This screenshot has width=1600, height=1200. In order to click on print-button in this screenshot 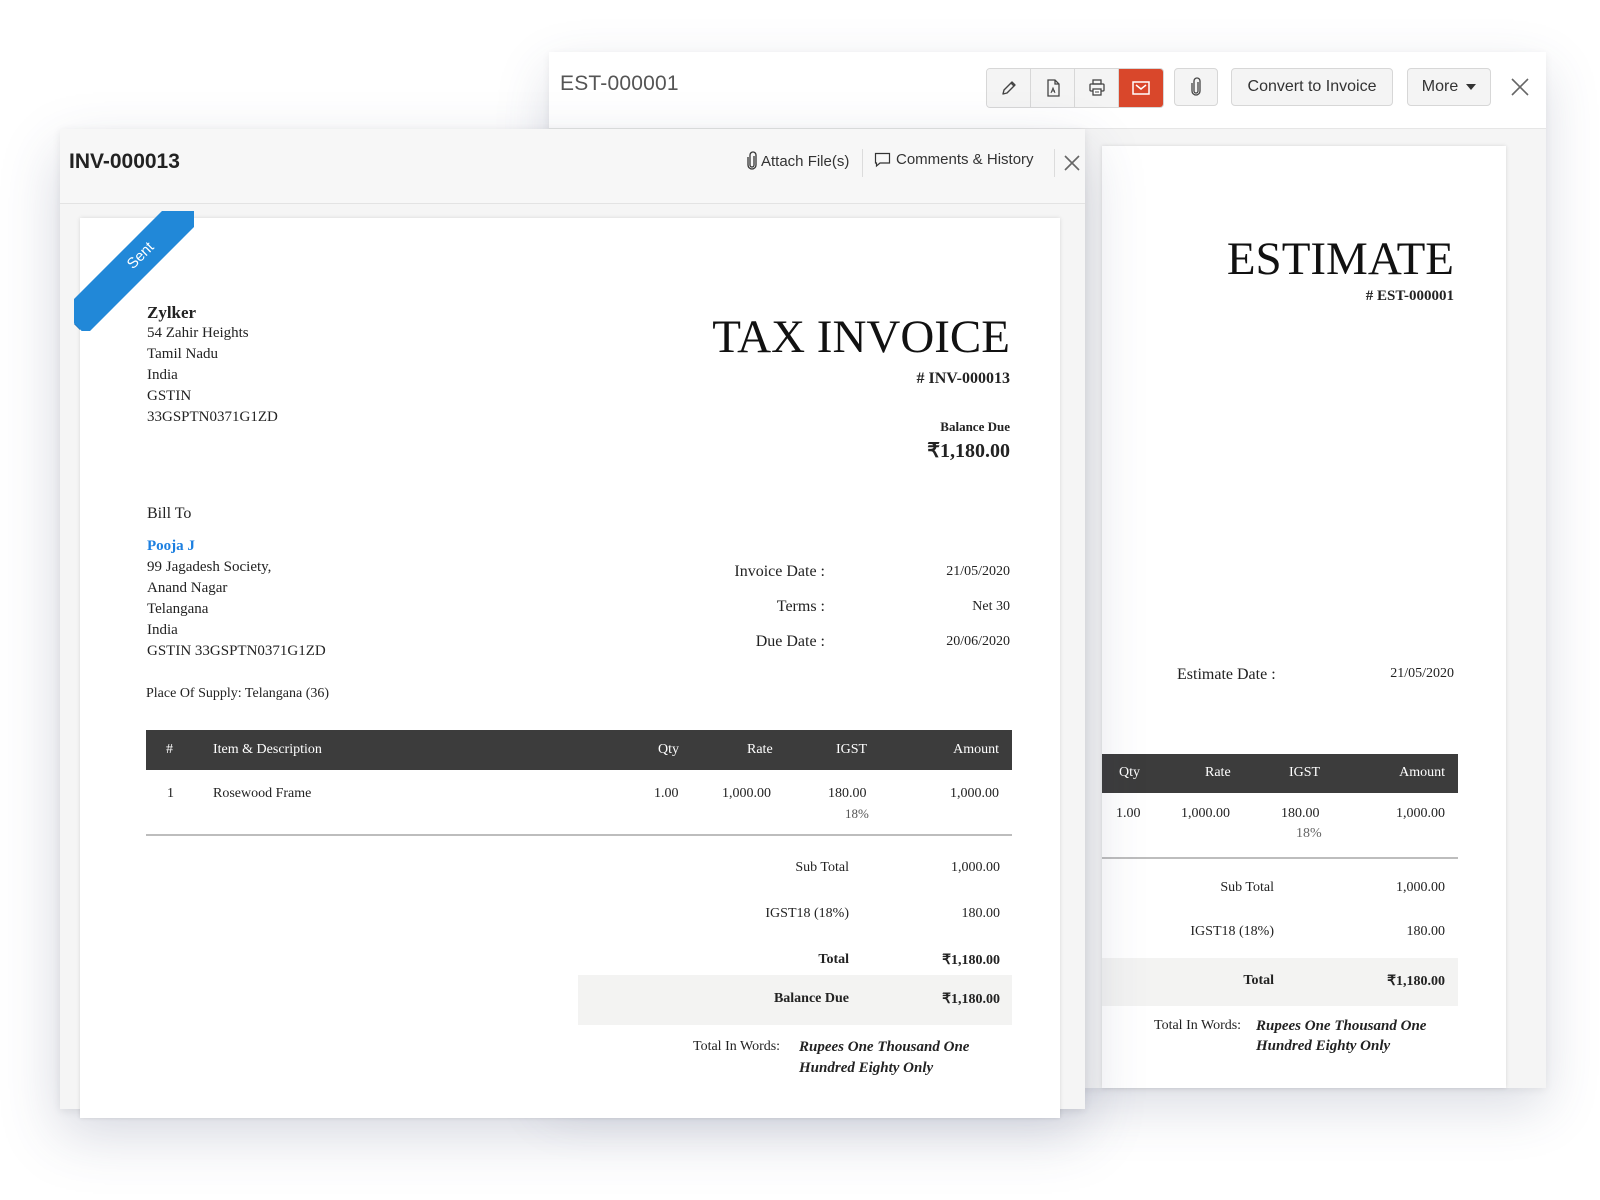, I will do `click(1097, 88)`.